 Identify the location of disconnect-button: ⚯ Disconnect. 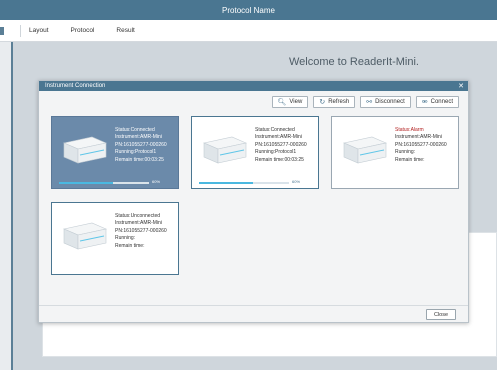
(385, 102).